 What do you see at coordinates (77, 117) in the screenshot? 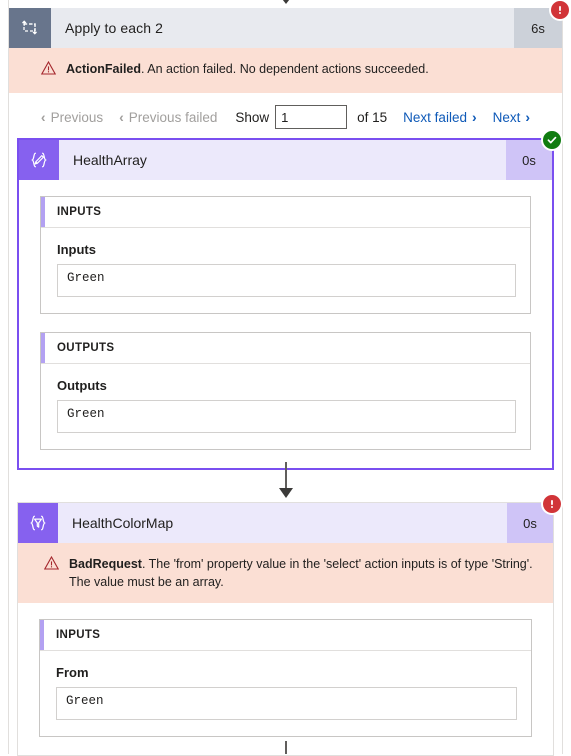
I see `pager-previous-label: Previous` at bounding box center [77, 117].